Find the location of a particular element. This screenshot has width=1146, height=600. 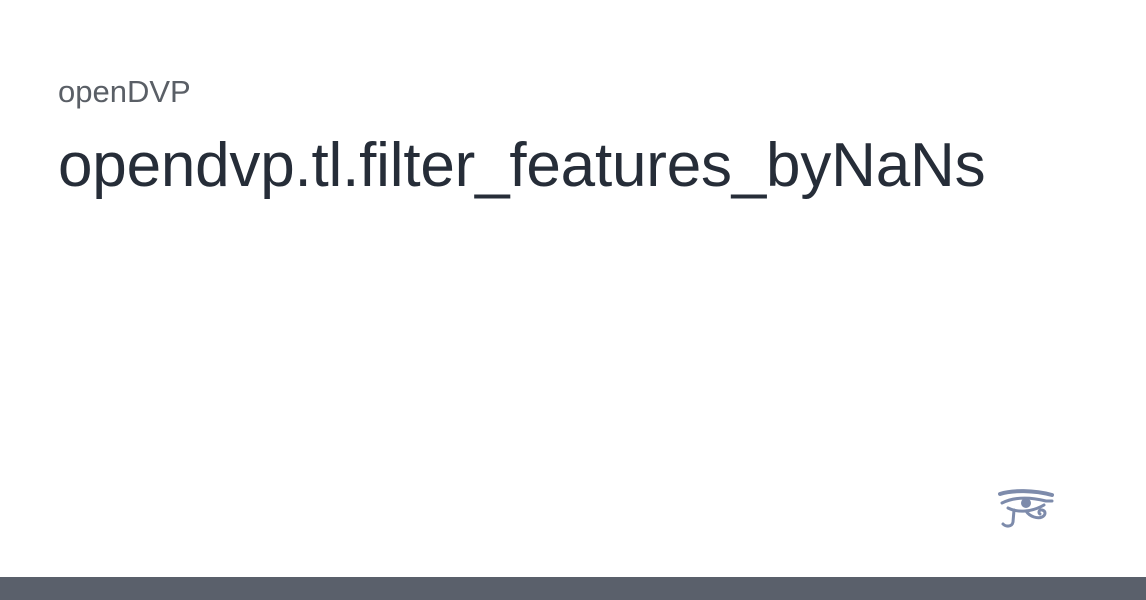

site-name: openDVP is located at coordinates (124, 91).